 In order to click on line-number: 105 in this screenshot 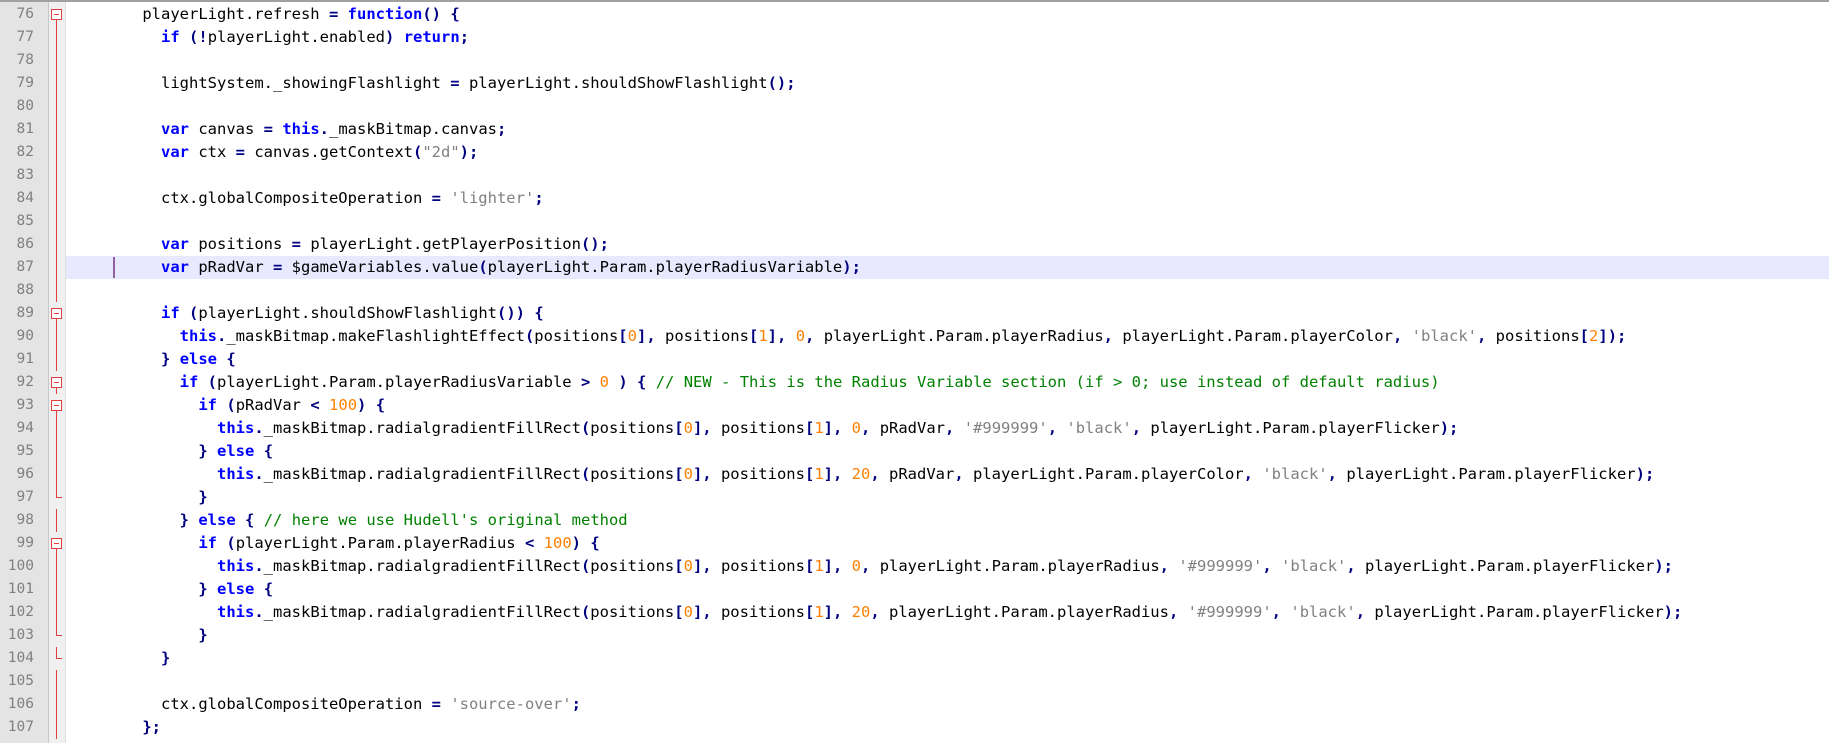, I will do `click(20, 681)`.